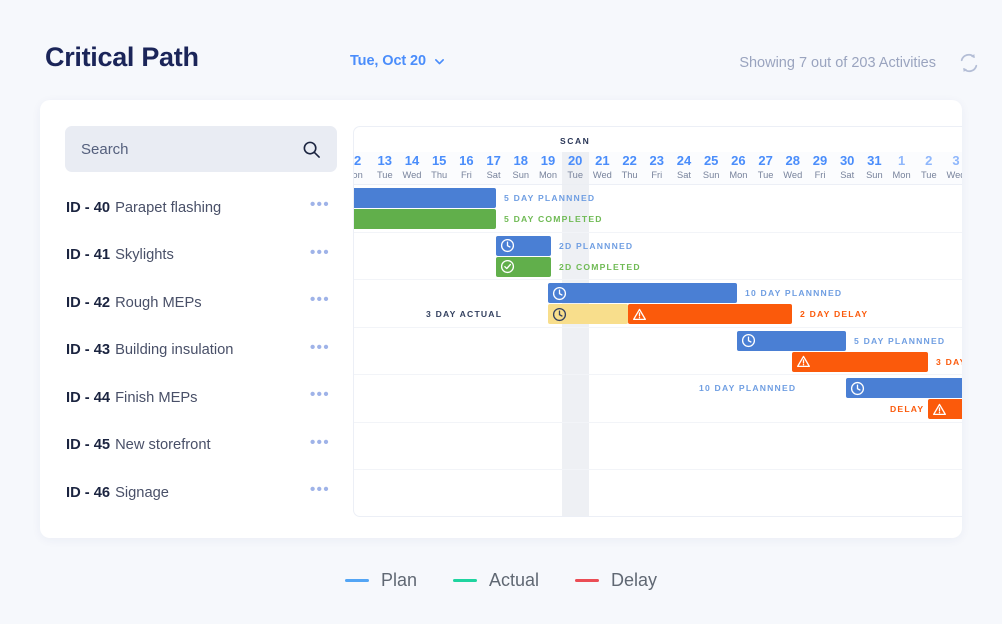 The height and width of the screenshot is (624, 1002). Describe the element at coordinates (588, 314) in the screenshot. I see `actual-bar` at that location.